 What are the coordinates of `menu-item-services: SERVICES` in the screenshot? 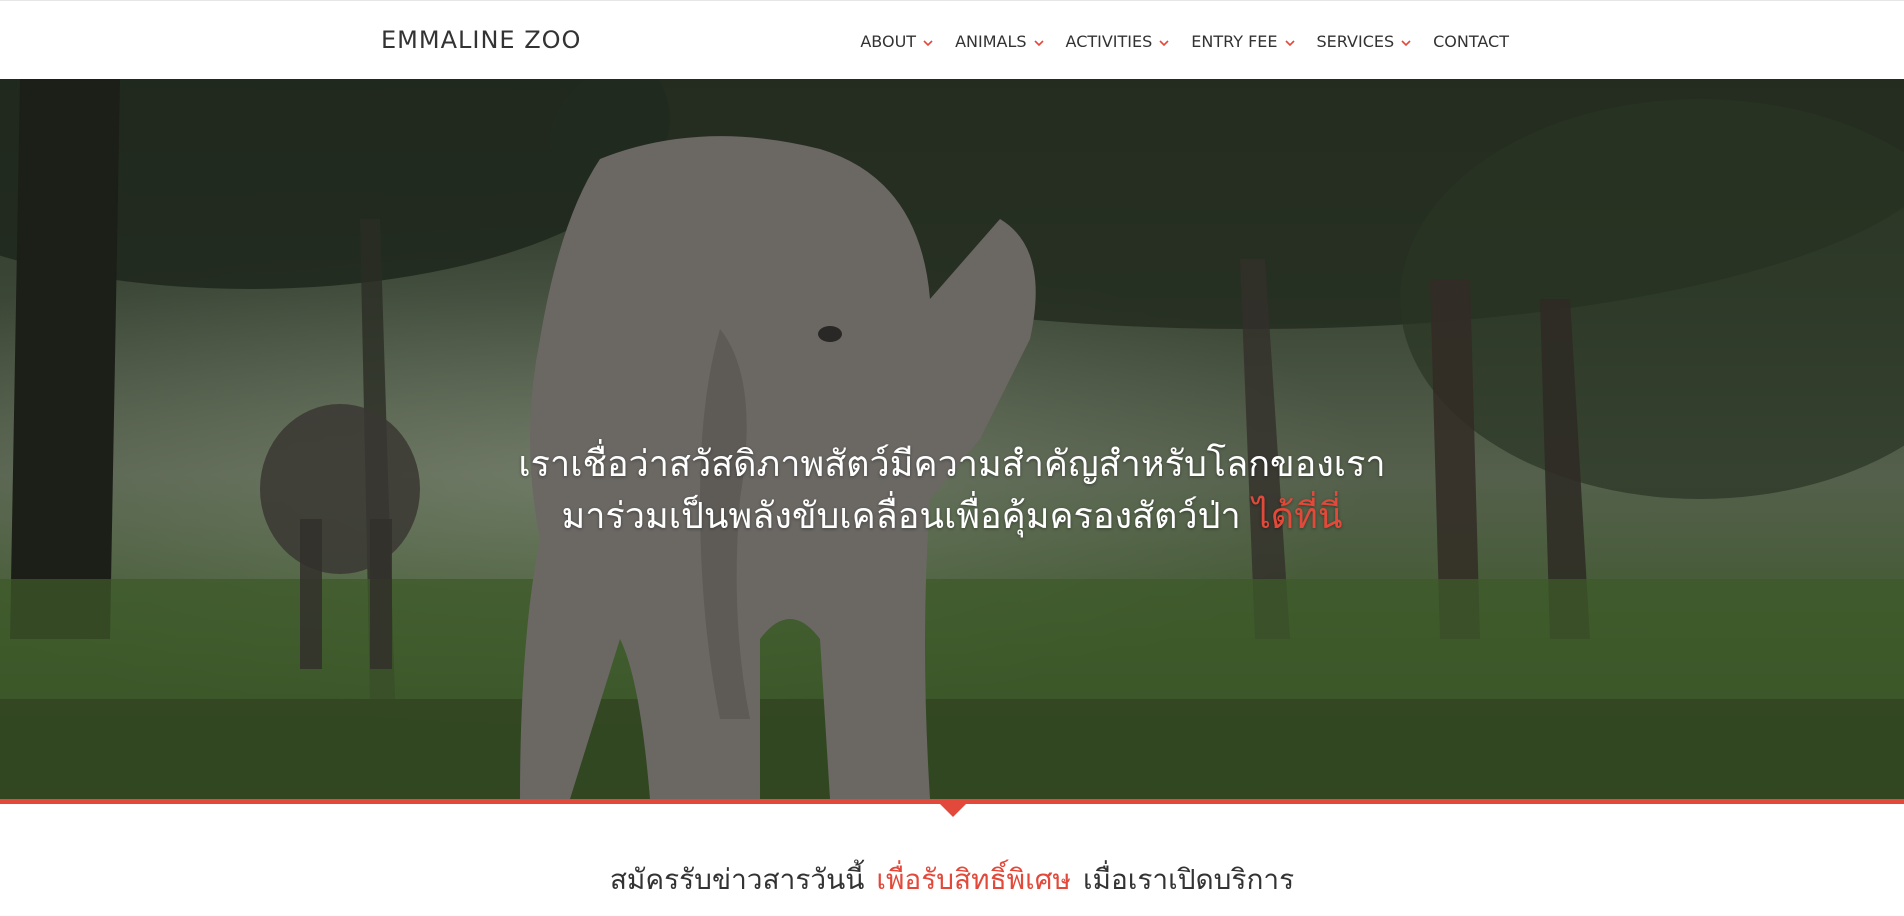 It's located at (1364, 41).